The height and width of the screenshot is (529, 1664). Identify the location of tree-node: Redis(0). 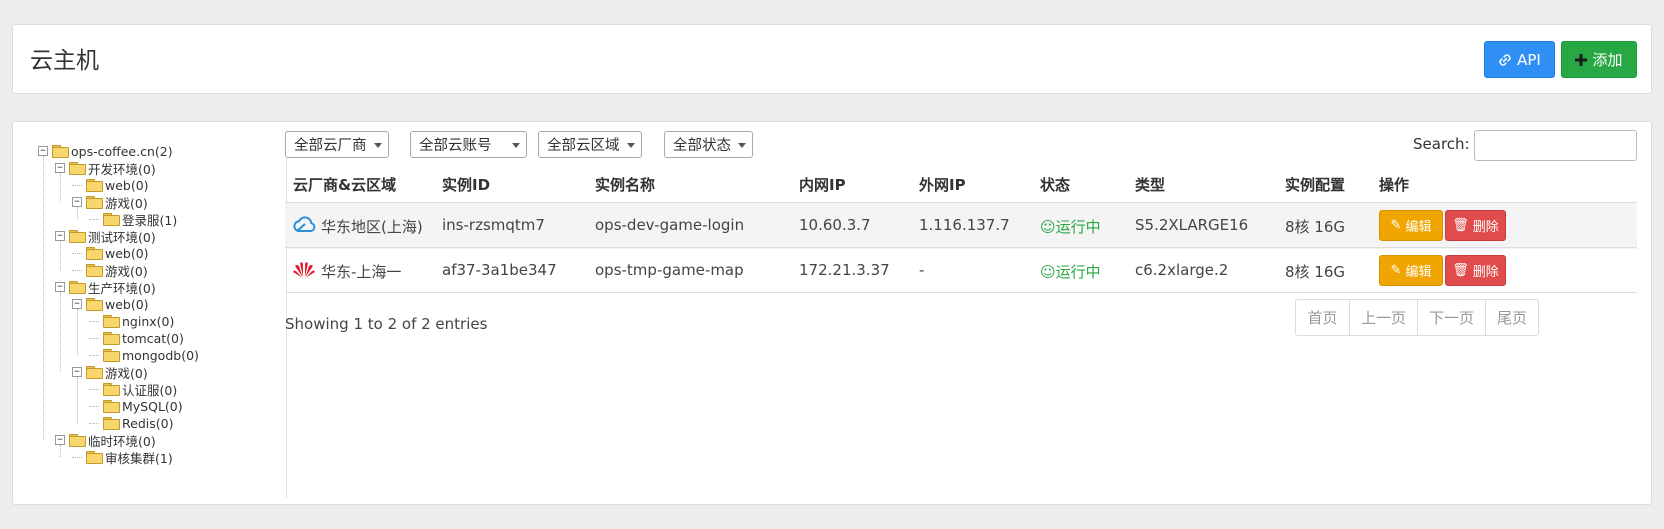
(131, 423).